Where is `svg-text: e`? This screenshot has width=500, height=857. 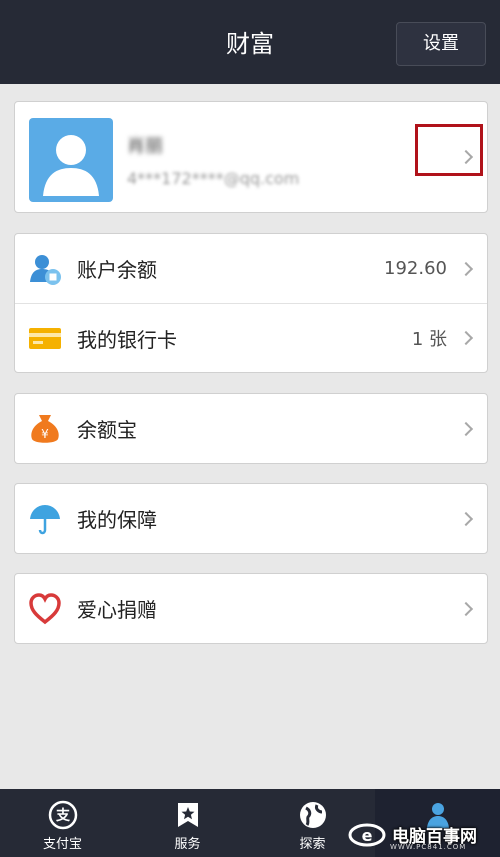 svg-text: e is located at coordinates (367, 835).